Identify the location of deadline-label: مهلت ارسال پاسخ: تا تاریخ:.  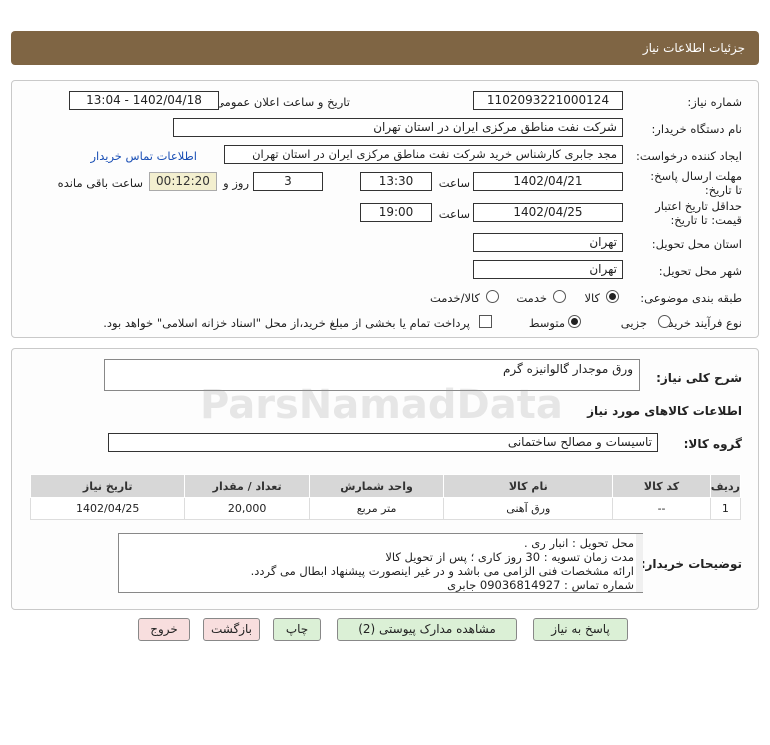
(696, 183).